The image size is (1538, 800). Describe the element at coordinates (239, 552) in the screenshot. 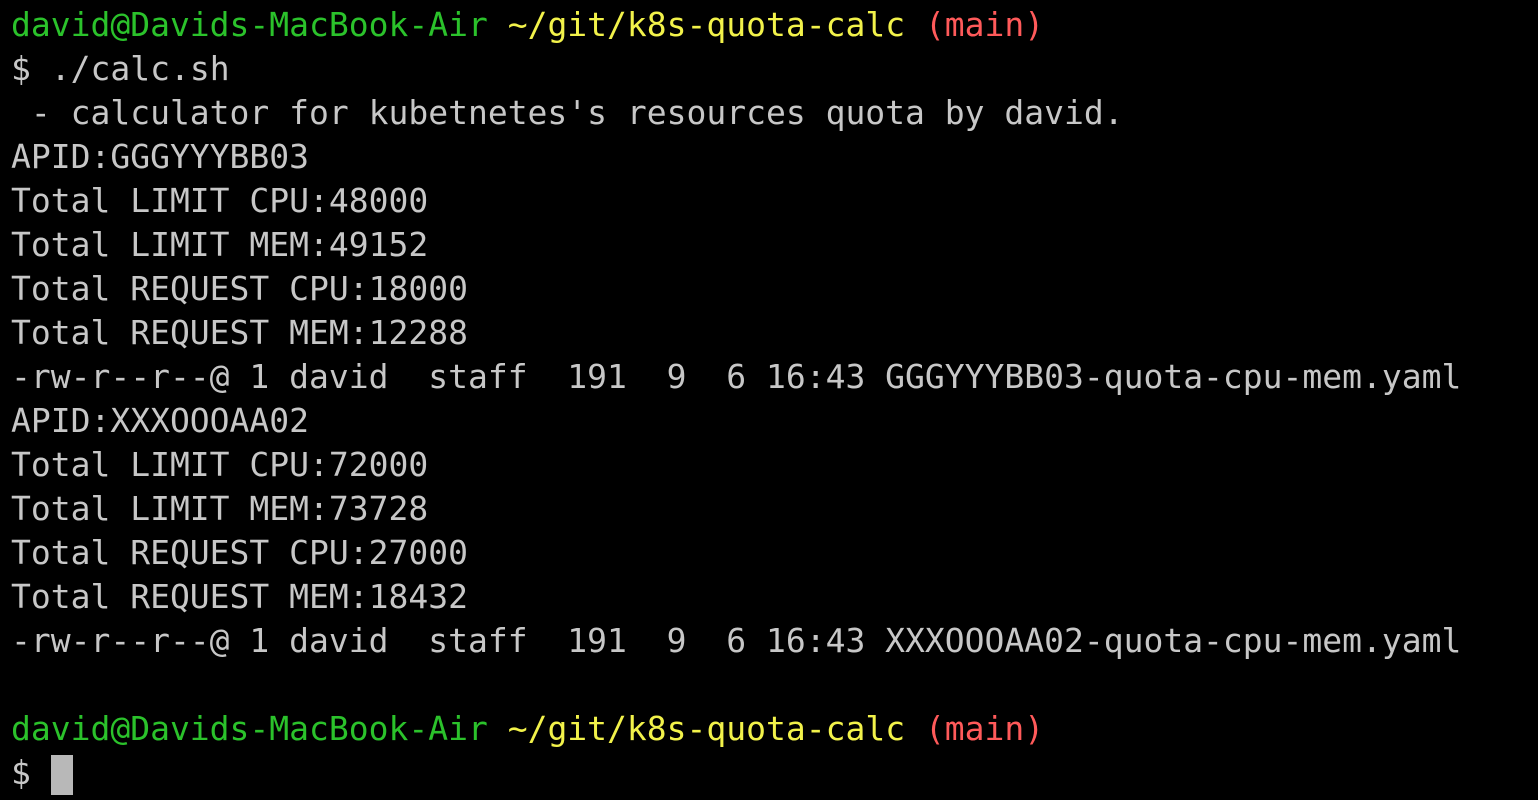

I see `output-line: Total REQUEST CPU:27000` at that location.